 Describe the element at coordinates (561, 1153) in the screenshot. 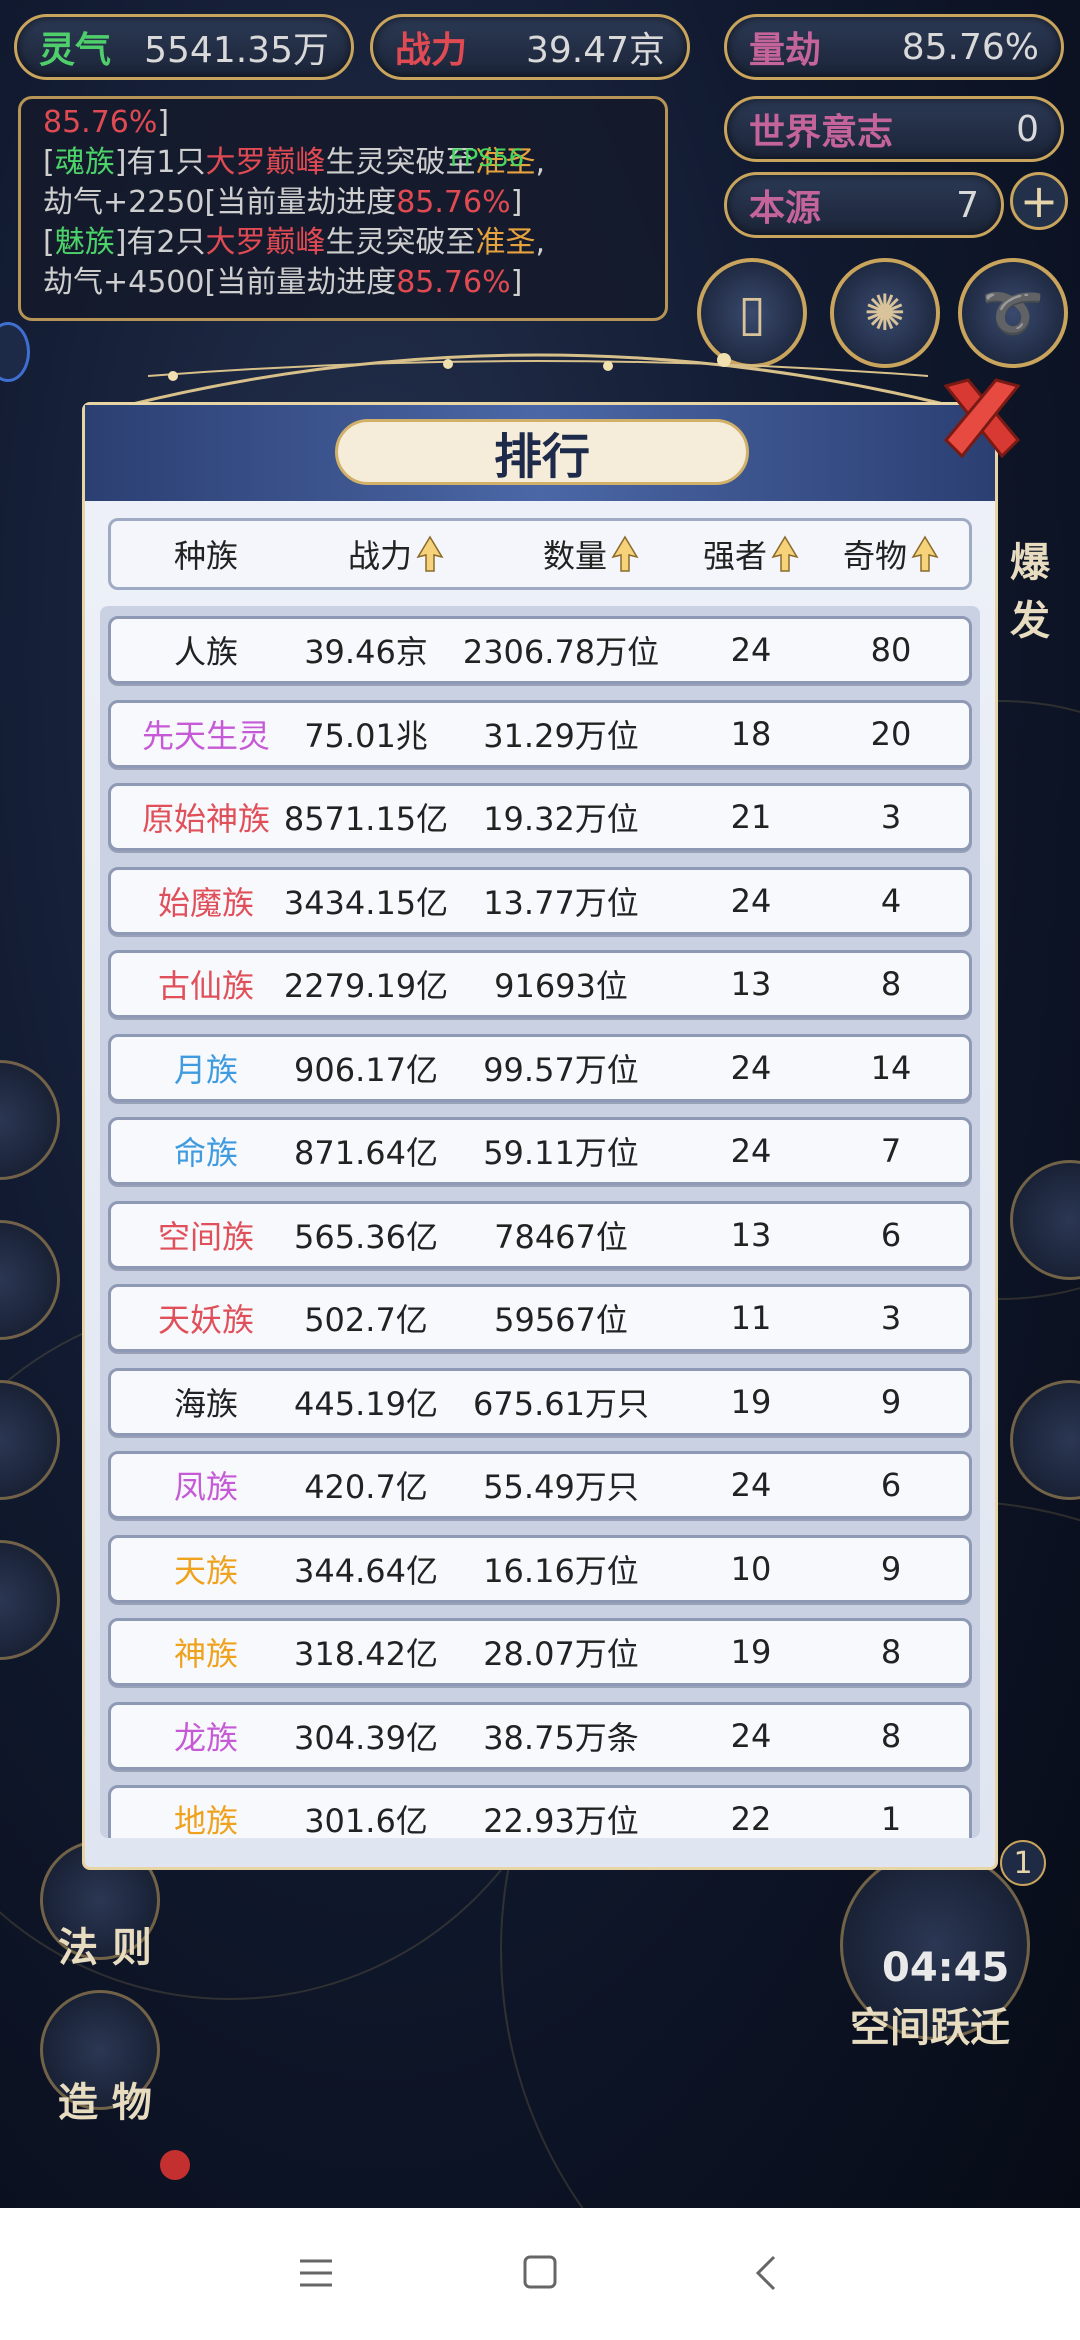

I see `cell-count: 59.11万位` at that location.